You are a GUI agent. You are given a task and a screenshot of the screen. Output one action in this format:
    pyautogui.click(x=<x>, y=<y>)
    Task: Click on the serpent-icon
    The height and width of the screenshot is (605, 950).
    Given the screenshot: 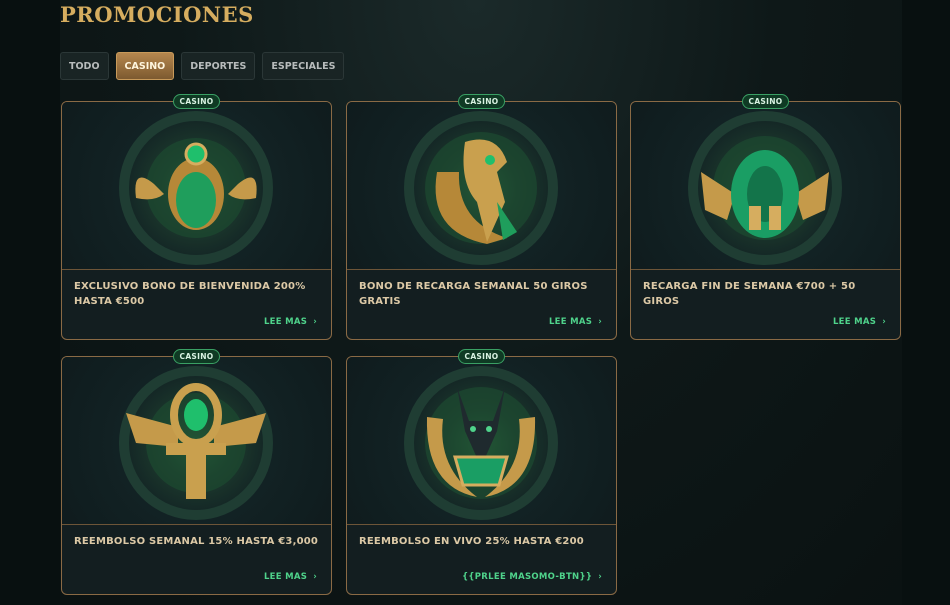 What is the action you would take?
    pyautogui.click(x=765, y=188)
    